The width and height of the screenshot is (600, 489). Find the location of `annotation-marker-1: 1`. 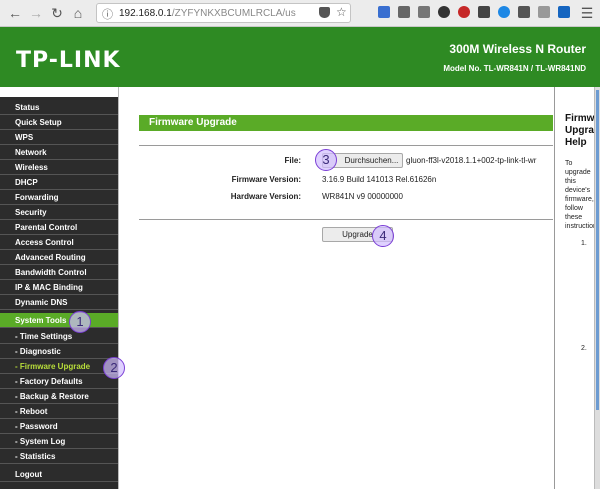

annotation-marker-1: 1 is located at coordinates (80, 322).